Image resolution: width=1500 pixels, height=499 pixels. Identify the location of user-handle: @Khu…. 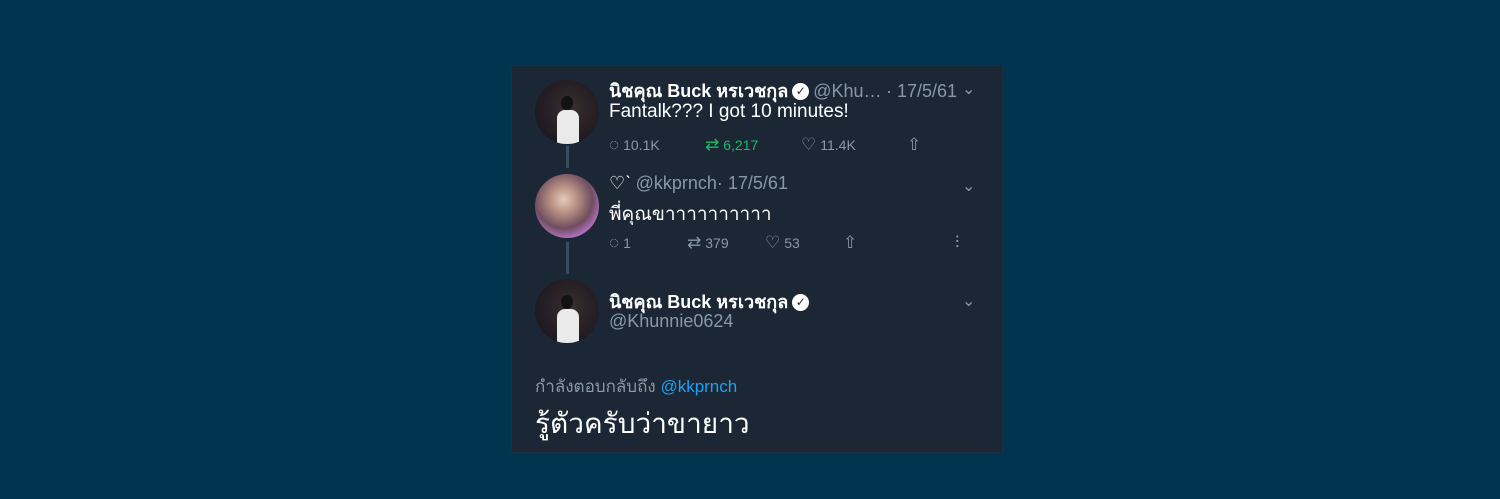
(847, 91).